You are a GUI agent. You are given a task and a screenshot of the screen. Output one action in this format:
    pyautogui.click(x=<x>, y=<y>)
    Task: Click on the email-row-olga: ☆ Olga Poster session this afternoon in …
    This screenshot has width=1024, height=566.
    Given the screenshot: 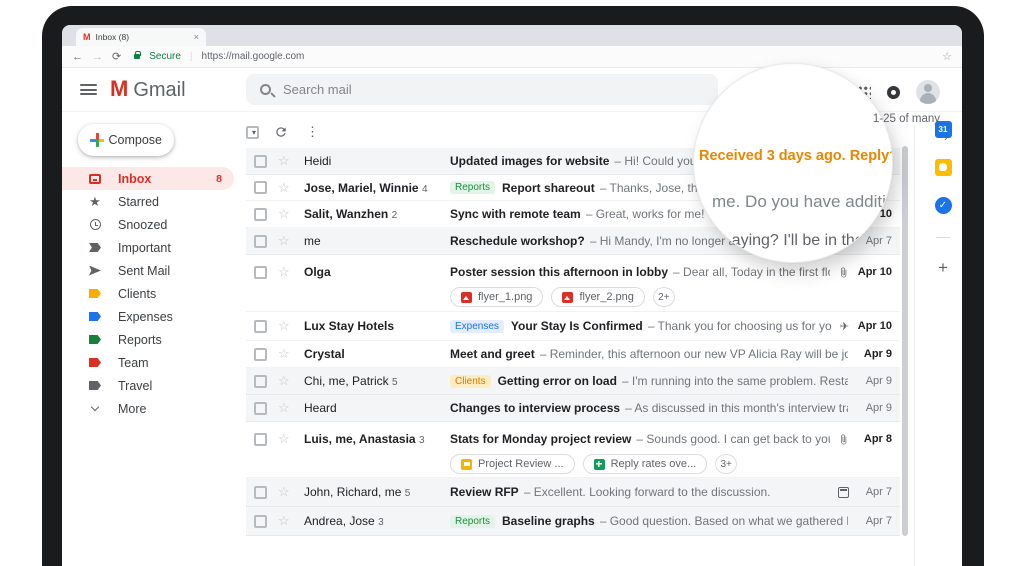 What is the action you would take?
    pyautogui.click(x=573, y=283)
    